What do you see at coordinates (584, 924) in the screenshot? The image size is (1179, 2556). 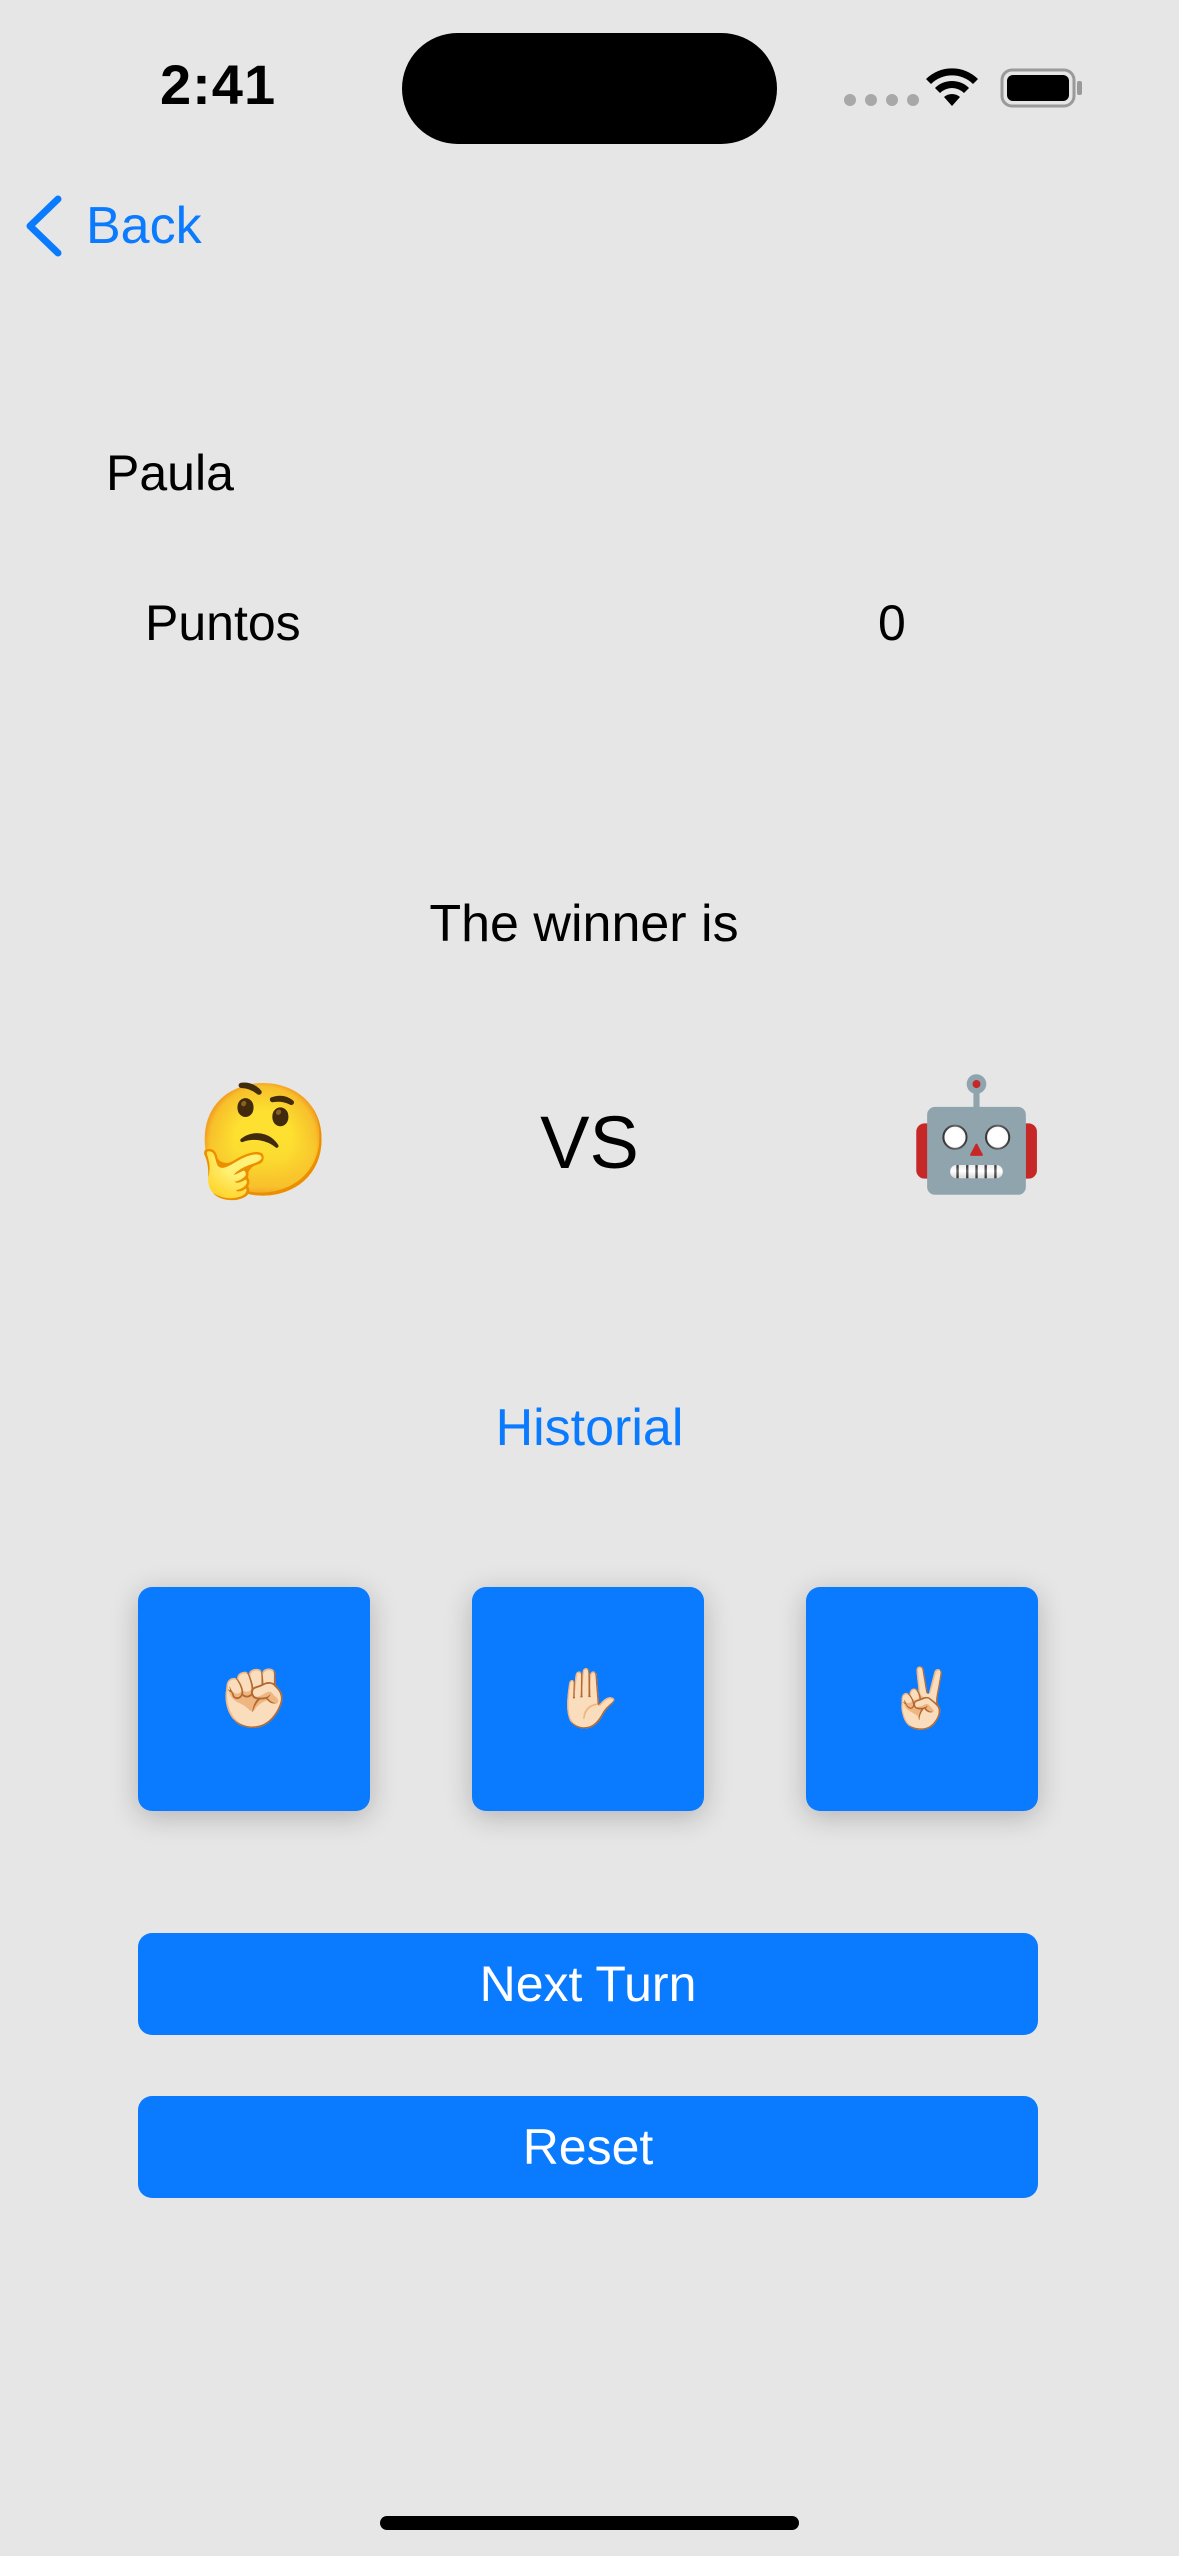 I see `winner-text: The winner is` at bounding box center [584, 924].